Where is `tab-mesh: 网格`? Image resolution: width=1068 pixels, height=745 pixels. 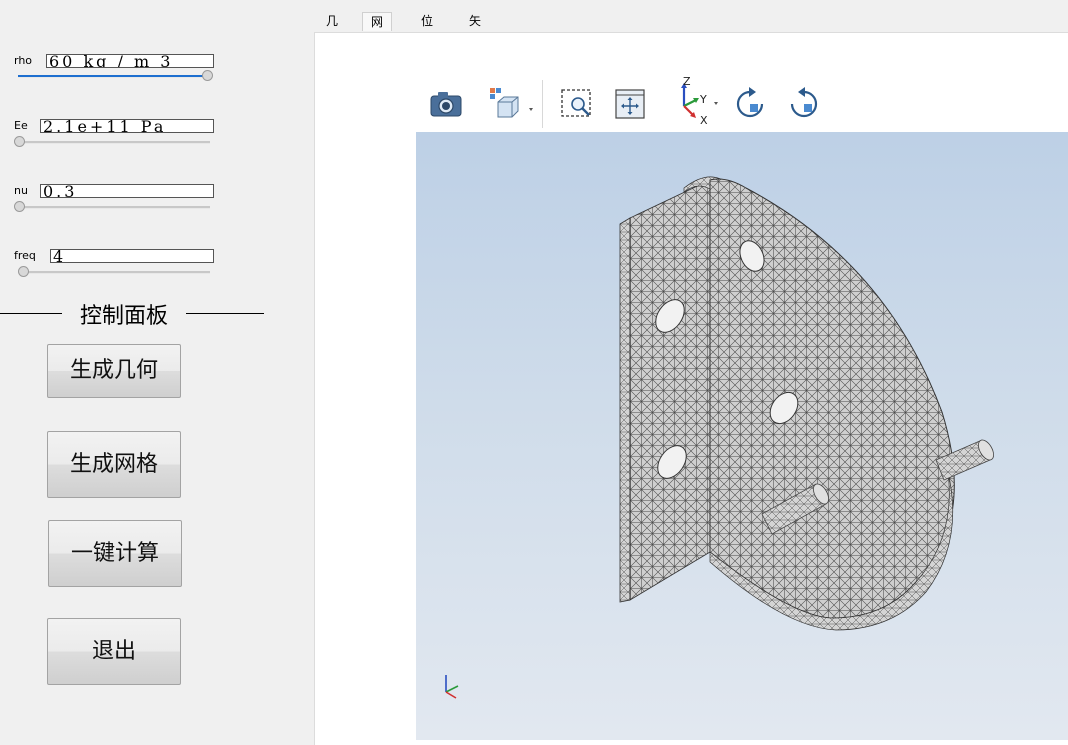
tab-mesh: 网格 is located at coordinates (377, 30).